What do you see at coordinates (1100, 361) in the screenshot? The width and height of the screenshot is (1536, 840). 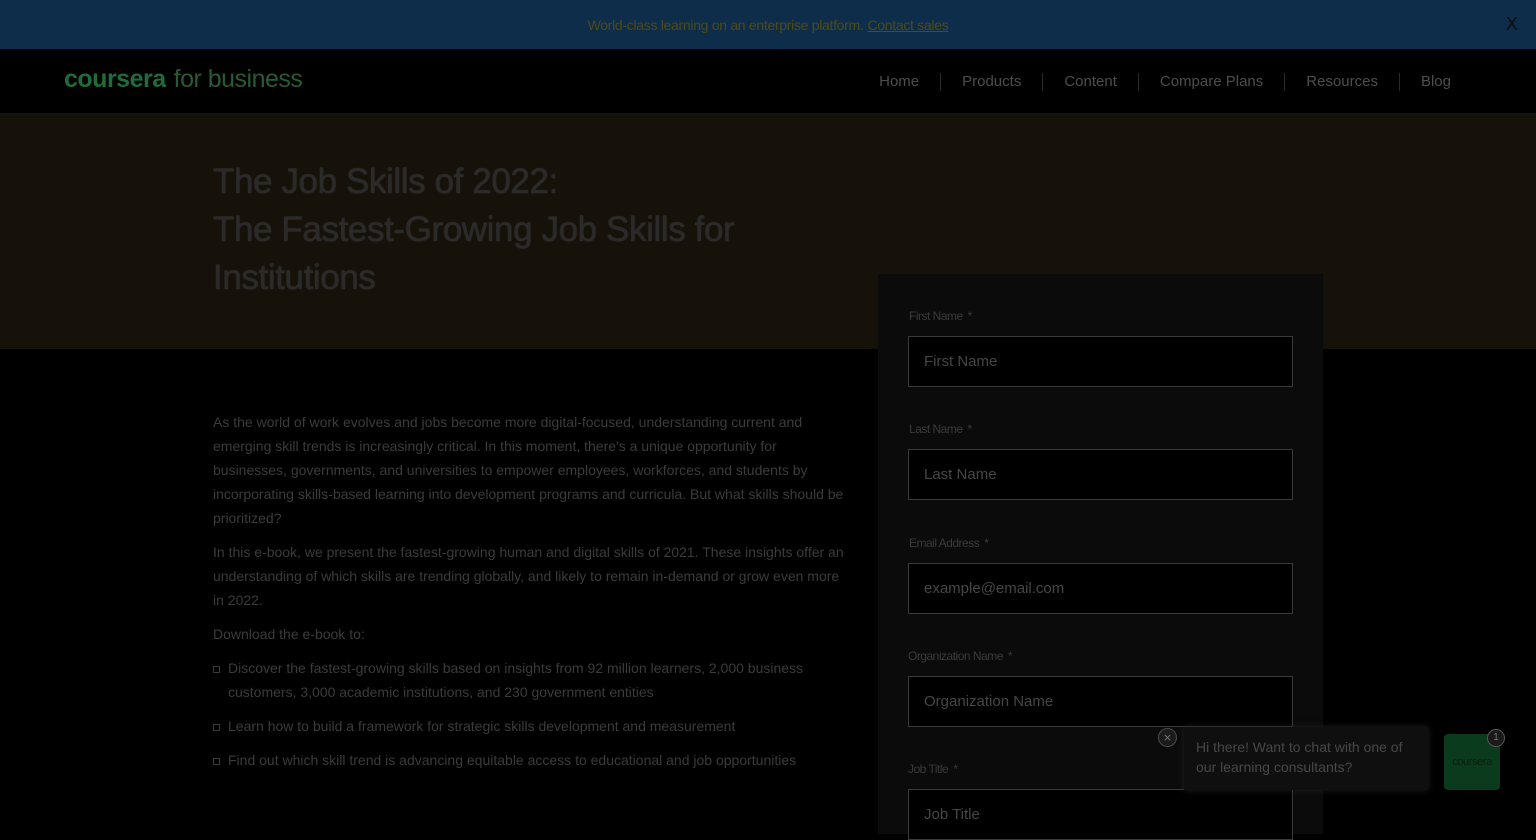 I see `first-name-input` at bounding box center [1100, 361].